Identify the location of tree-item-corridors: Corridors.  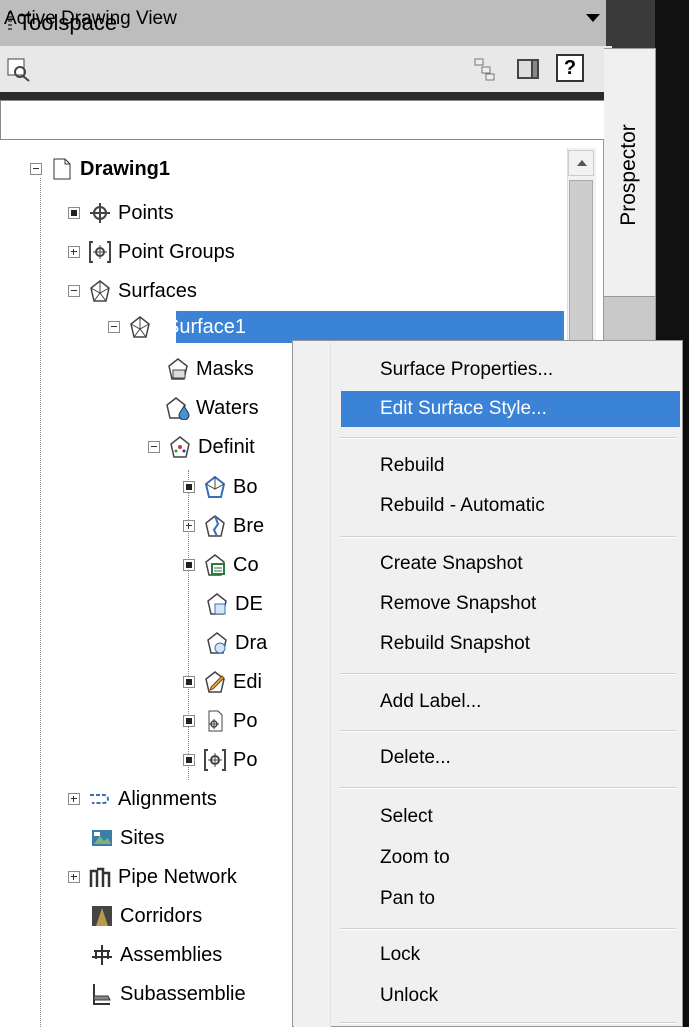
(142, 916).